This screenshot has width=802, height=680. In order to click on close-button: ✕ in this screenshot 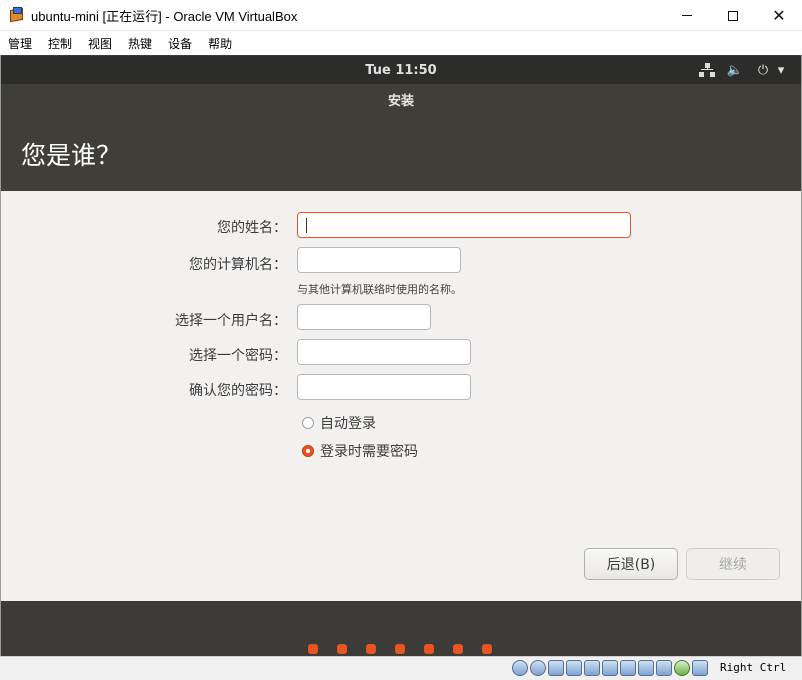, I will do `click(779, 15)`.